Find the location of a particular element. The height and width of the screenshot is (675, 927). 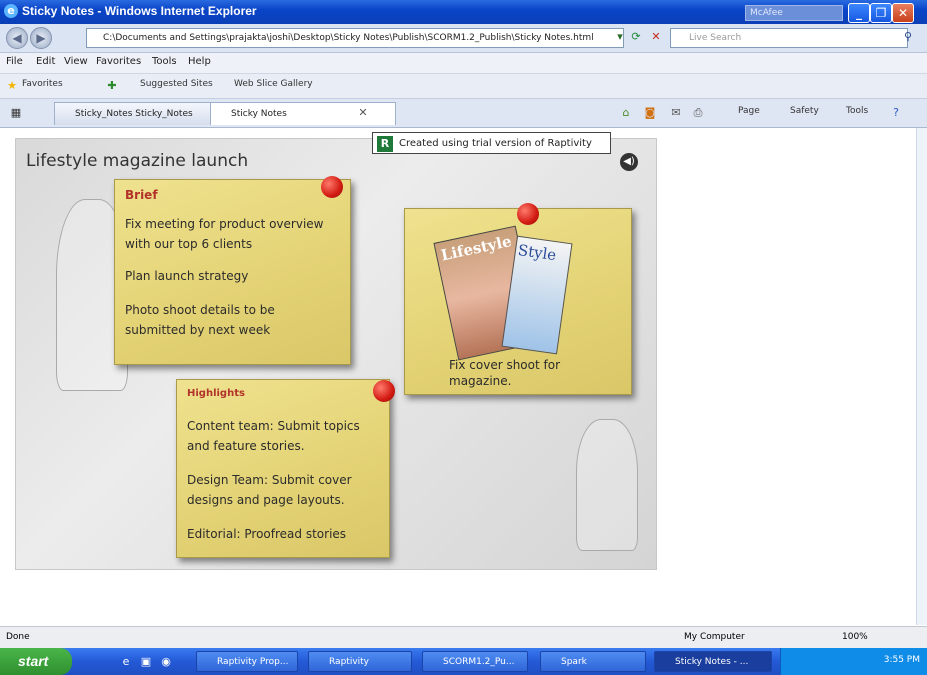

zoom-level: 100% is located at coordinates (855, 637).